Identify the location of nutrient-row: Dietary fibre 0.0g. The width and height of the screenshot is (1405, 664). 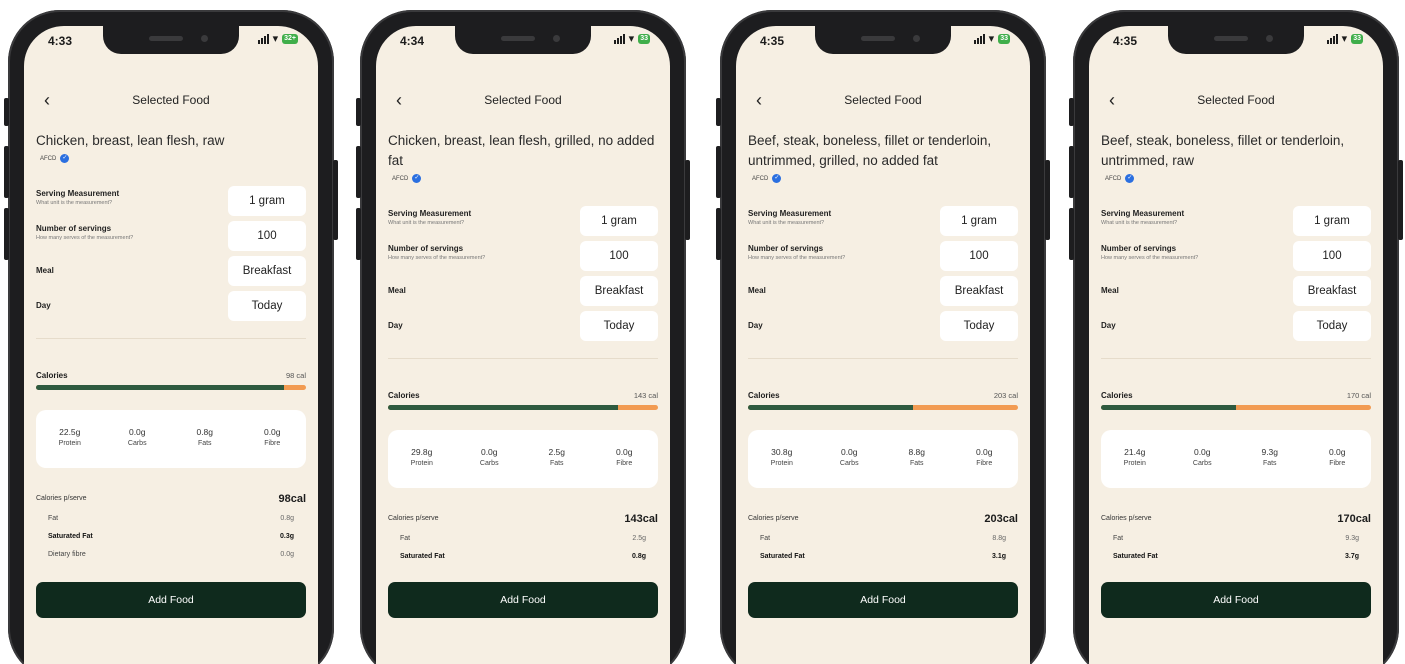
(171, 557).